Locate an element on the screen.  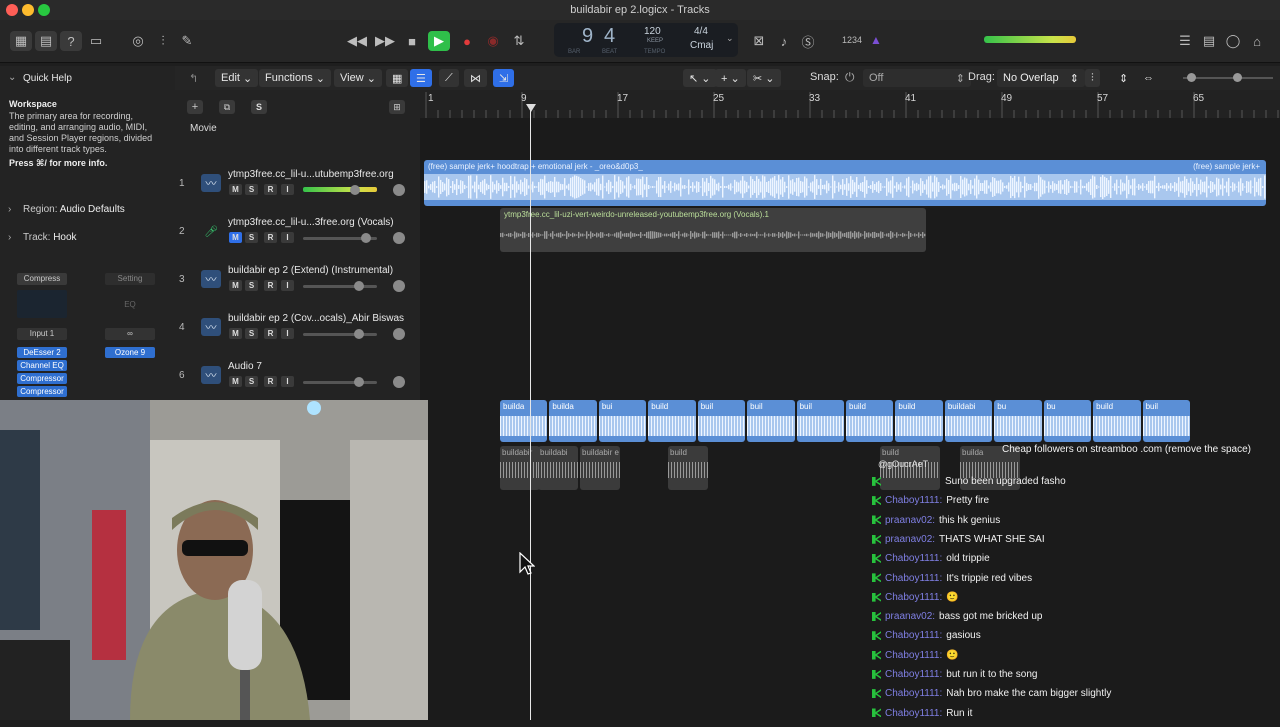
list-editors-icon: ☰ is located at coordinates (1185, 41).